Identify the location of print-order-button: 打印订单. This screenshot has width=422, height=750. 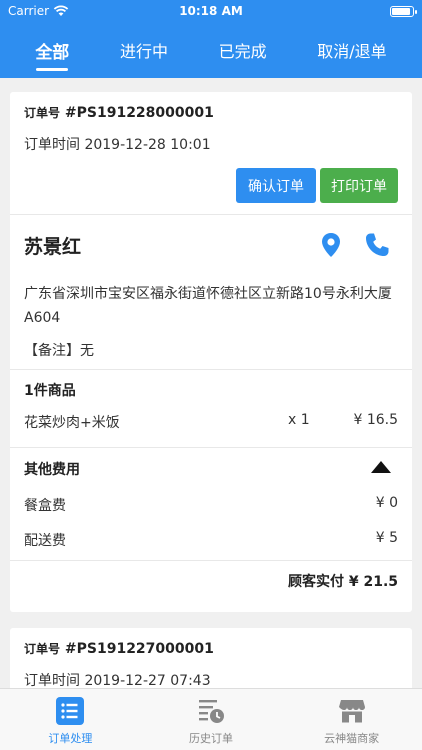
(359, 185).